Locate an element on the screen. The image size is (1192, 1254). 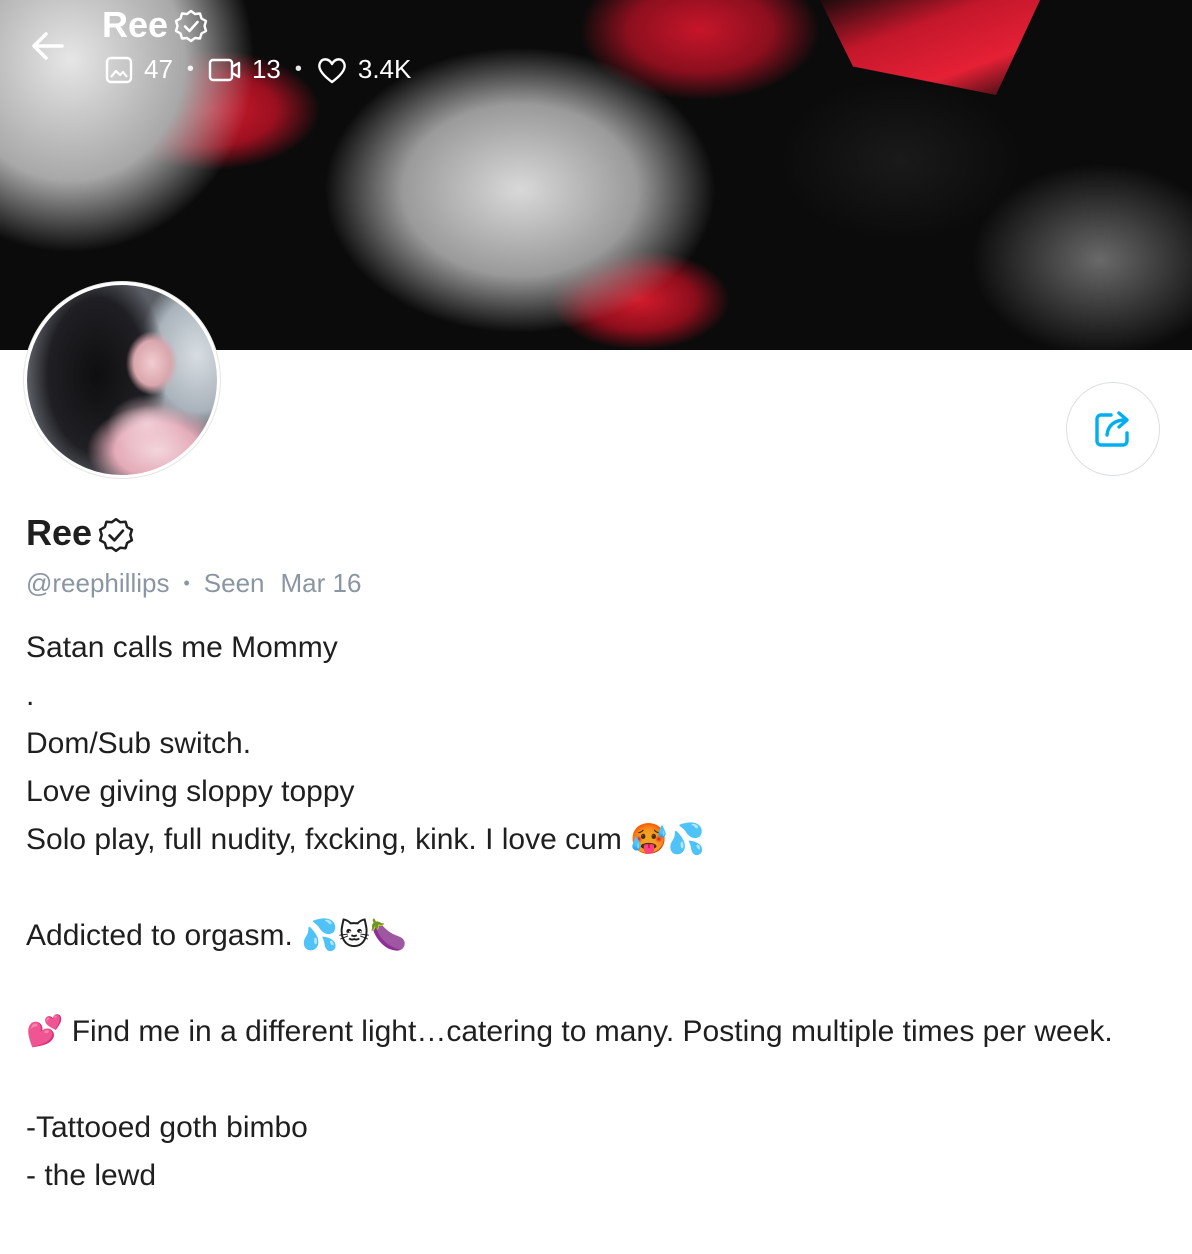
likes-stat: 3.4K is located at coordinates (364, 69).